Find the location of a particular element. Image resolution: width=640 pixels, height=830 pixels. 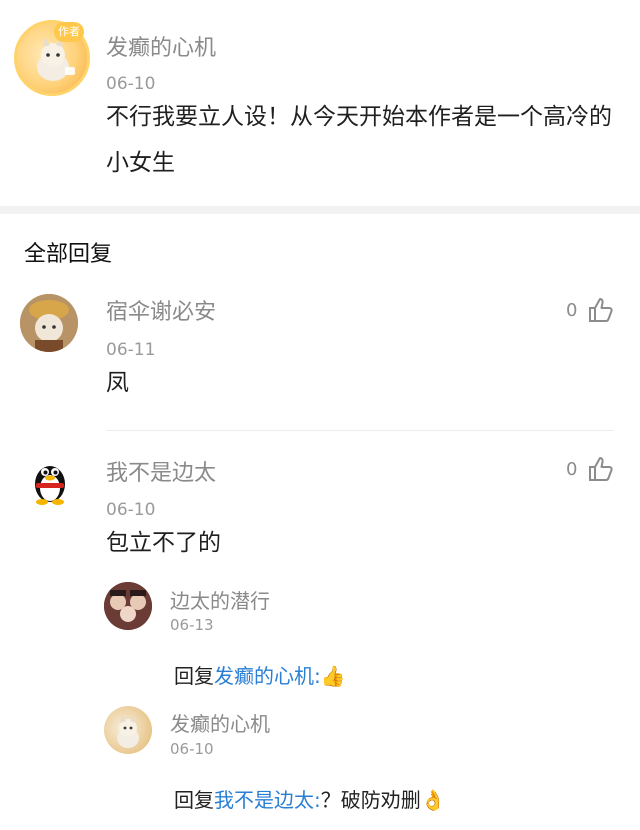

cat-face-icon is located at coordinates (128, 731).